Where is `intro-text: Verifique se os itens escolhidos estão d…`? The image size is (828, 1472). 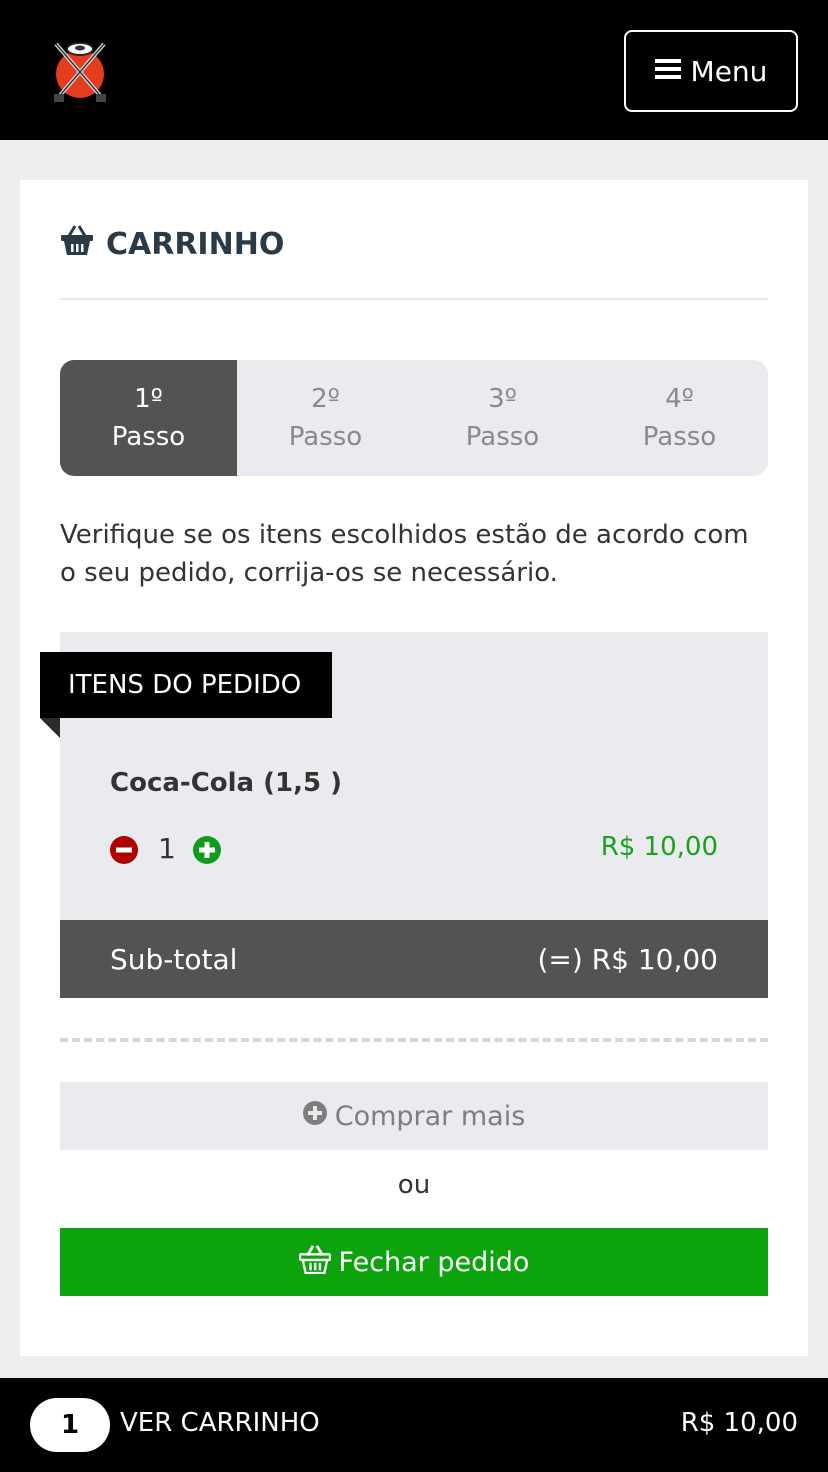 intro-text: Verifique se os itens escolhidos estão d… is located at coordinates (404, 554).